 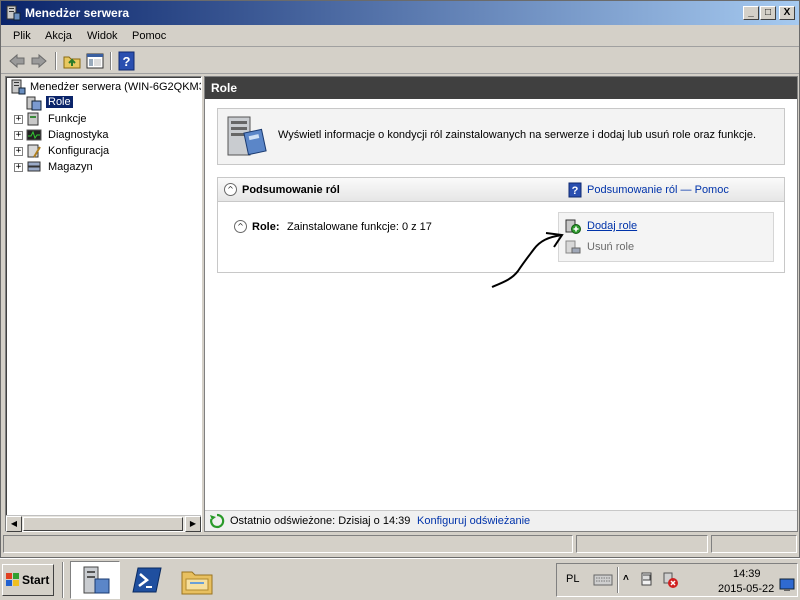 I want to click on remove-roles-link: Usuń role, so click(x=610, y=247).